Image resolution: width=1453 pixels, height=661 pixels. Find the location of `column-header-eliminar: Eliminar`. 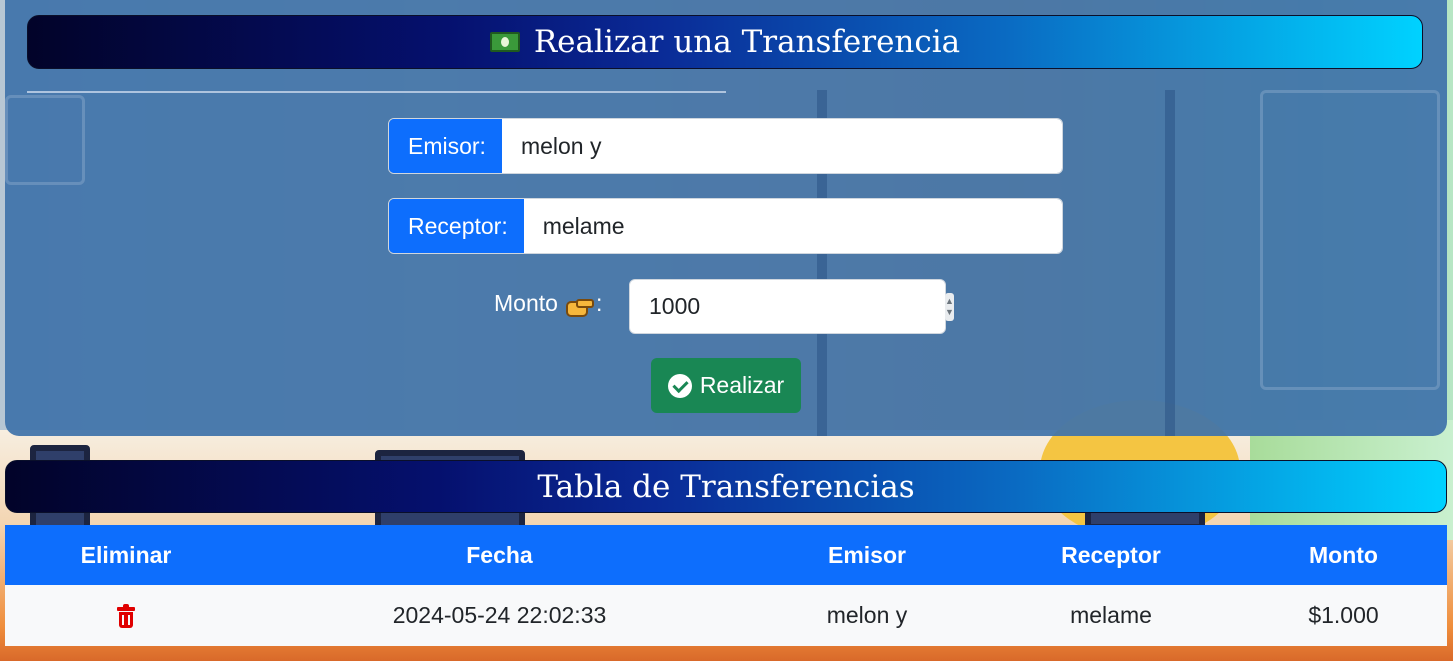

column-header-eliminar: Eliminar is located at coordinates (126, 554).